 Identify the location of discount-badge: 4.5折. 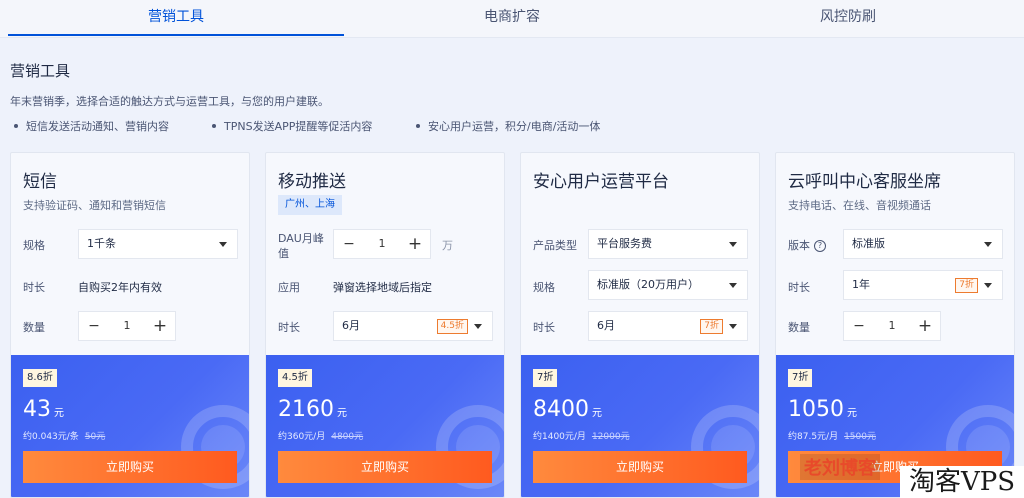
(295, 378).